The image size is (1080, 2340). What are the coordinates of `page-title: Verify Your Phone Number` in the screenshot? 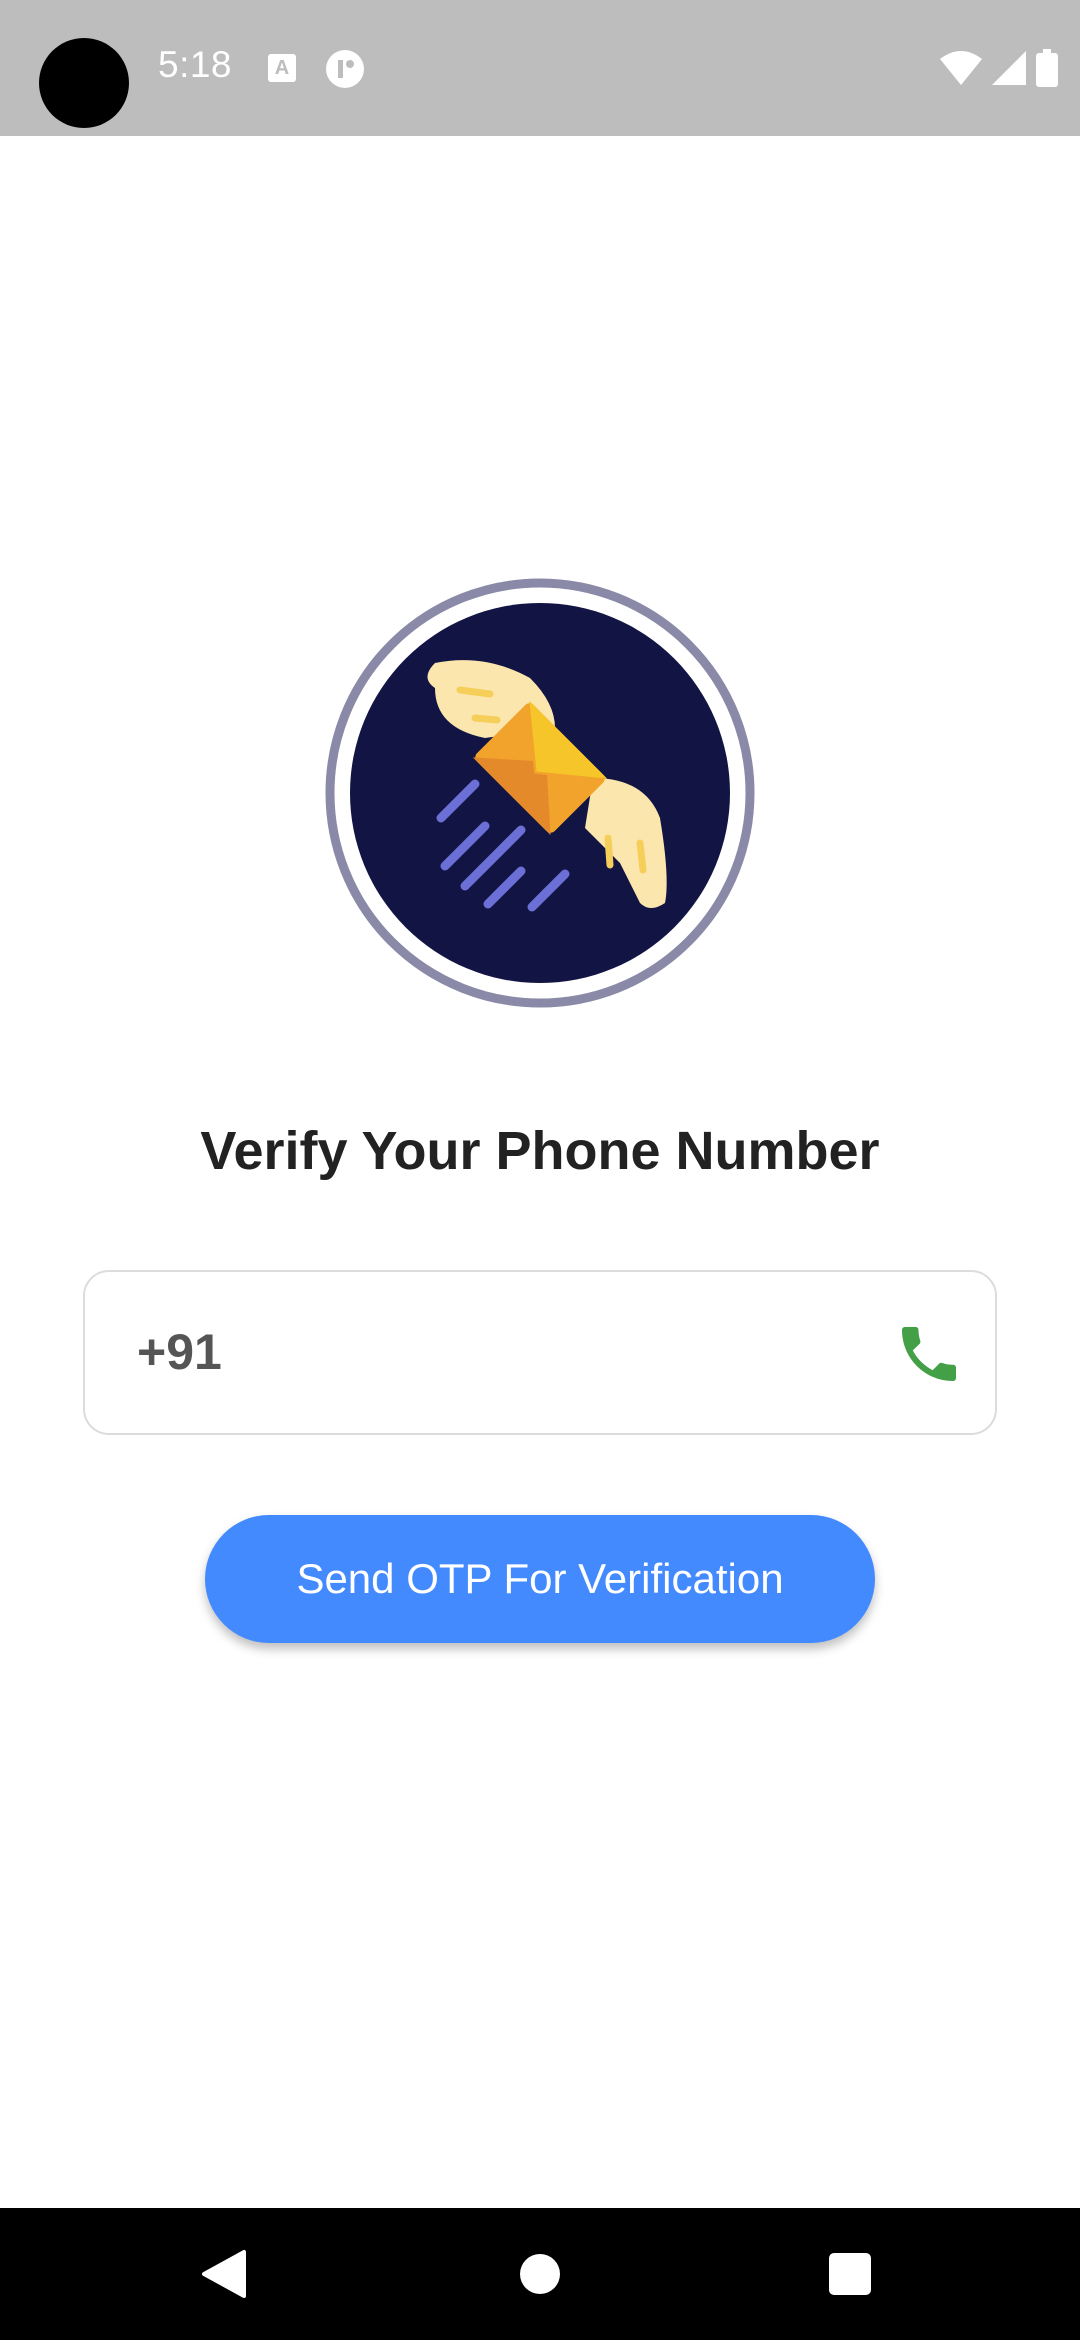 It's located at (540, 1151).